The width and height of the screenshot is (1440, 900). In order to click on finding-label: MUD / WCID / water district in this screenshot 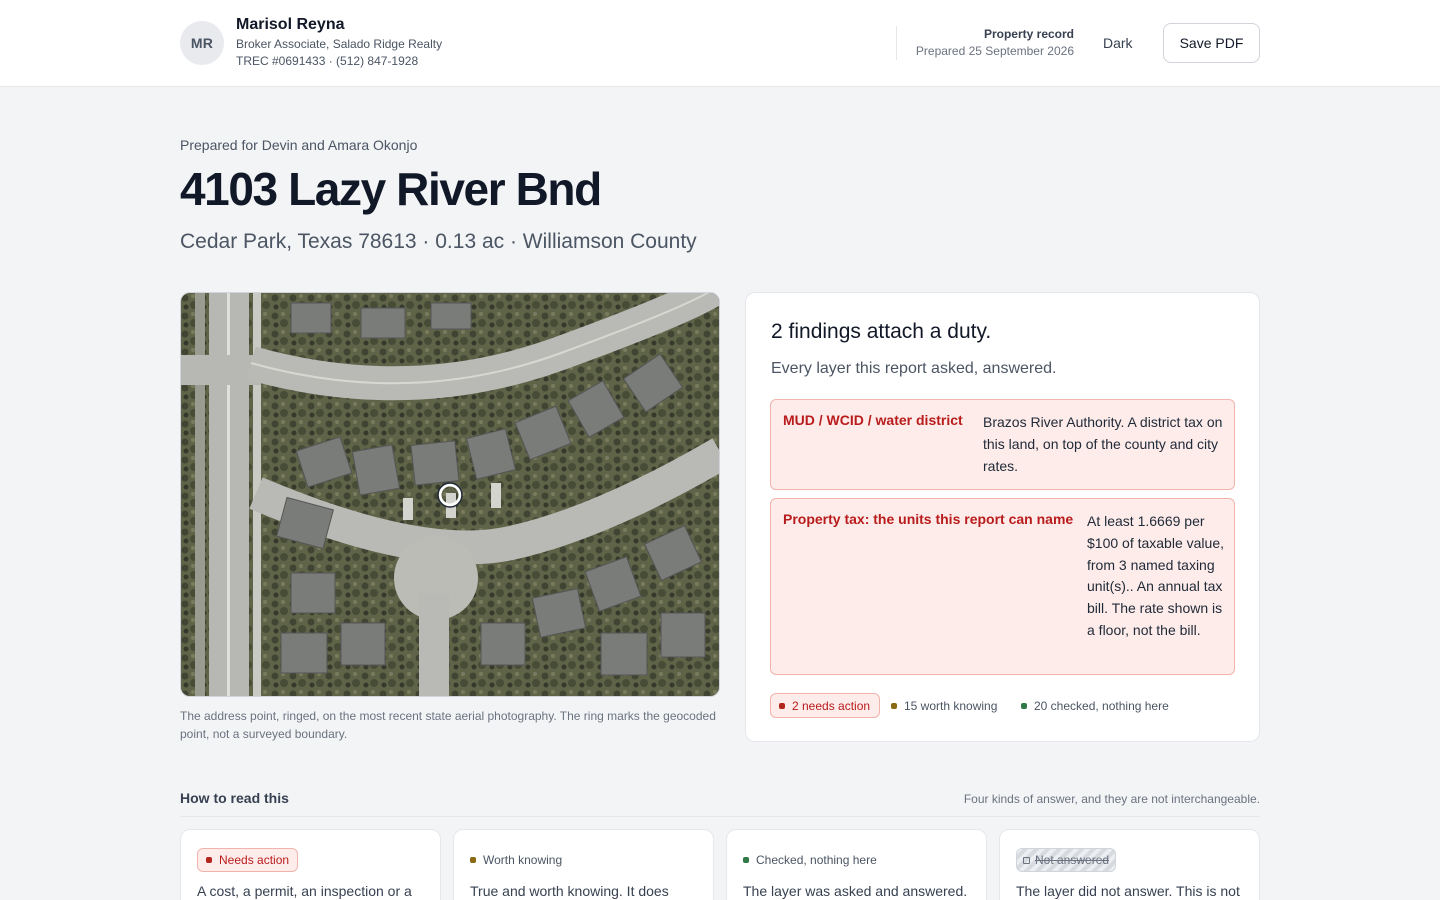, I will do `click(873, 420)`.